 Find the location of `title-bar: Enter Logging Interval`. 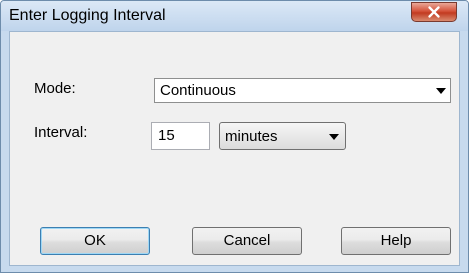

title-bar: Enter Logging Interval is located at coordinates (234, 16).